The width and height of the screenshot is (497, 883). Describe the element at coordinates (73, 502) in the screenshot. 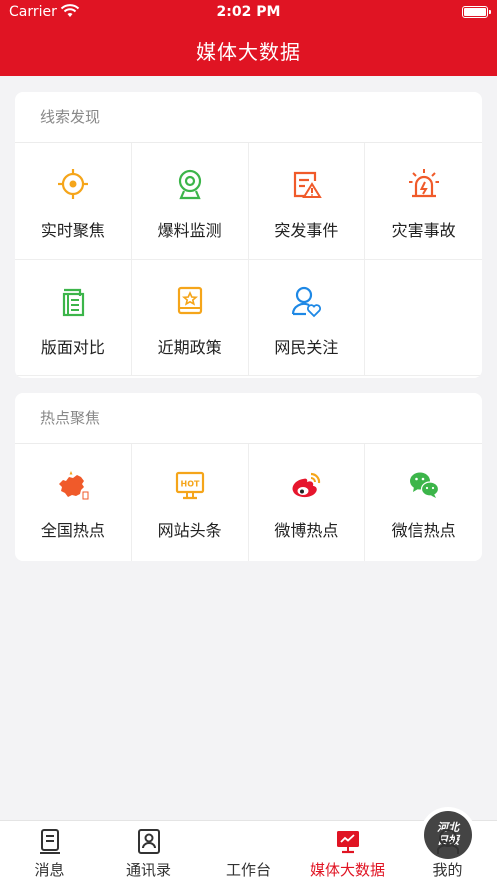

I see `hotspot-item-national: 全国热点` at that location.